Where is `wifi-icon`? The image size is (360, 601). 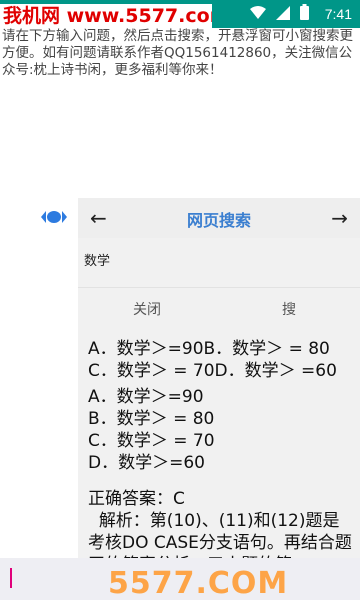
wifi-icon is located at coordinates (257, 14).